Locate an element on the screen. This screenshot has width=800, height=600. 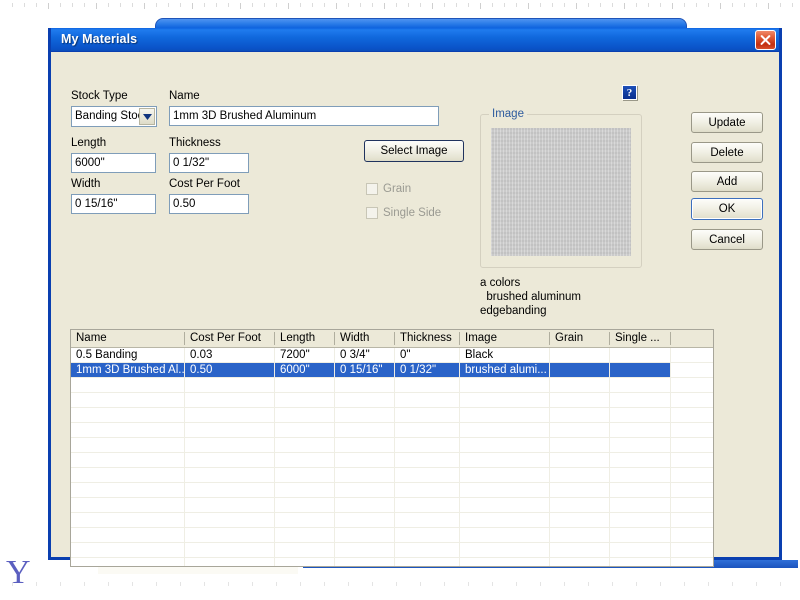
grid-column-header: Image is located at coordinates (505, 338).